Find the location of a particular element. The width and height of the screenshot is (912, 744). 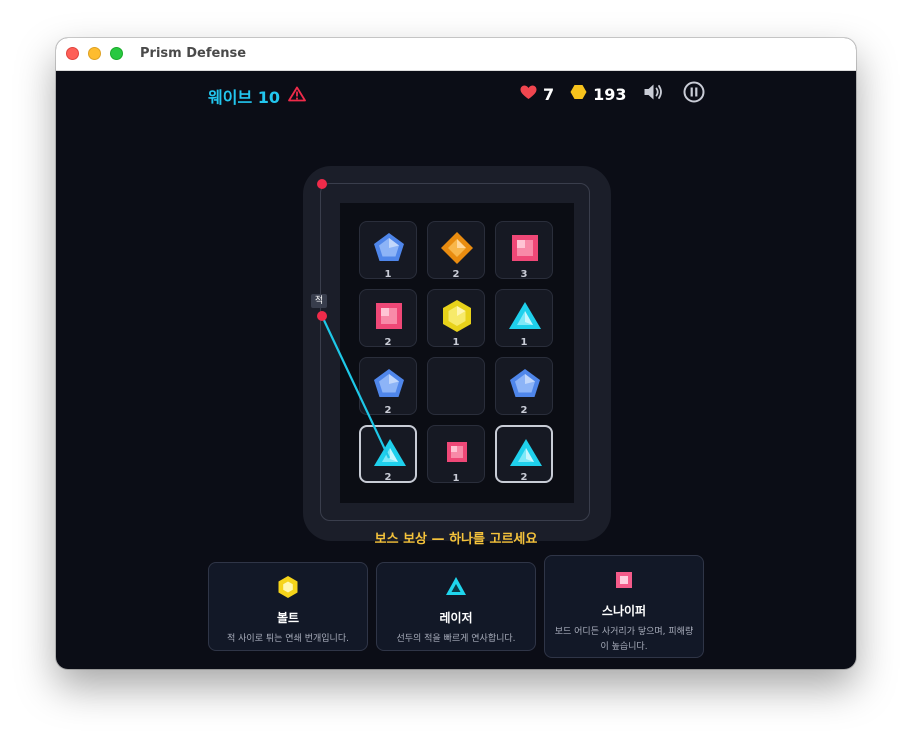

hexagon-yellow-icon is located at coordinates (288, 589).